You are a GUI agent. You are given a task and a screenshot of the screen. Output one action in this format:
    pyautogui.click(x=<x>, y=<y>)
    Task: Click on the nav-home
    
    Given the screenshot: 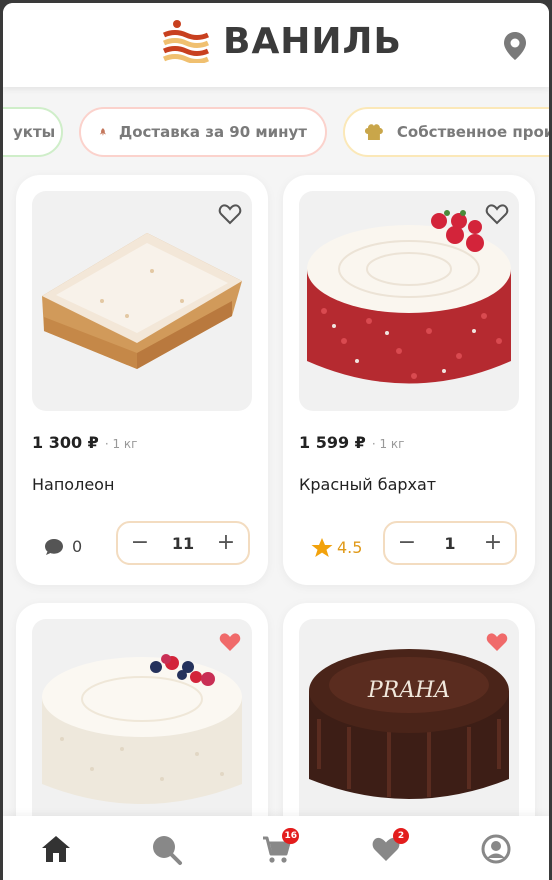 What is the action you would take?
    pyautogui.click(x=56, y=849)
    